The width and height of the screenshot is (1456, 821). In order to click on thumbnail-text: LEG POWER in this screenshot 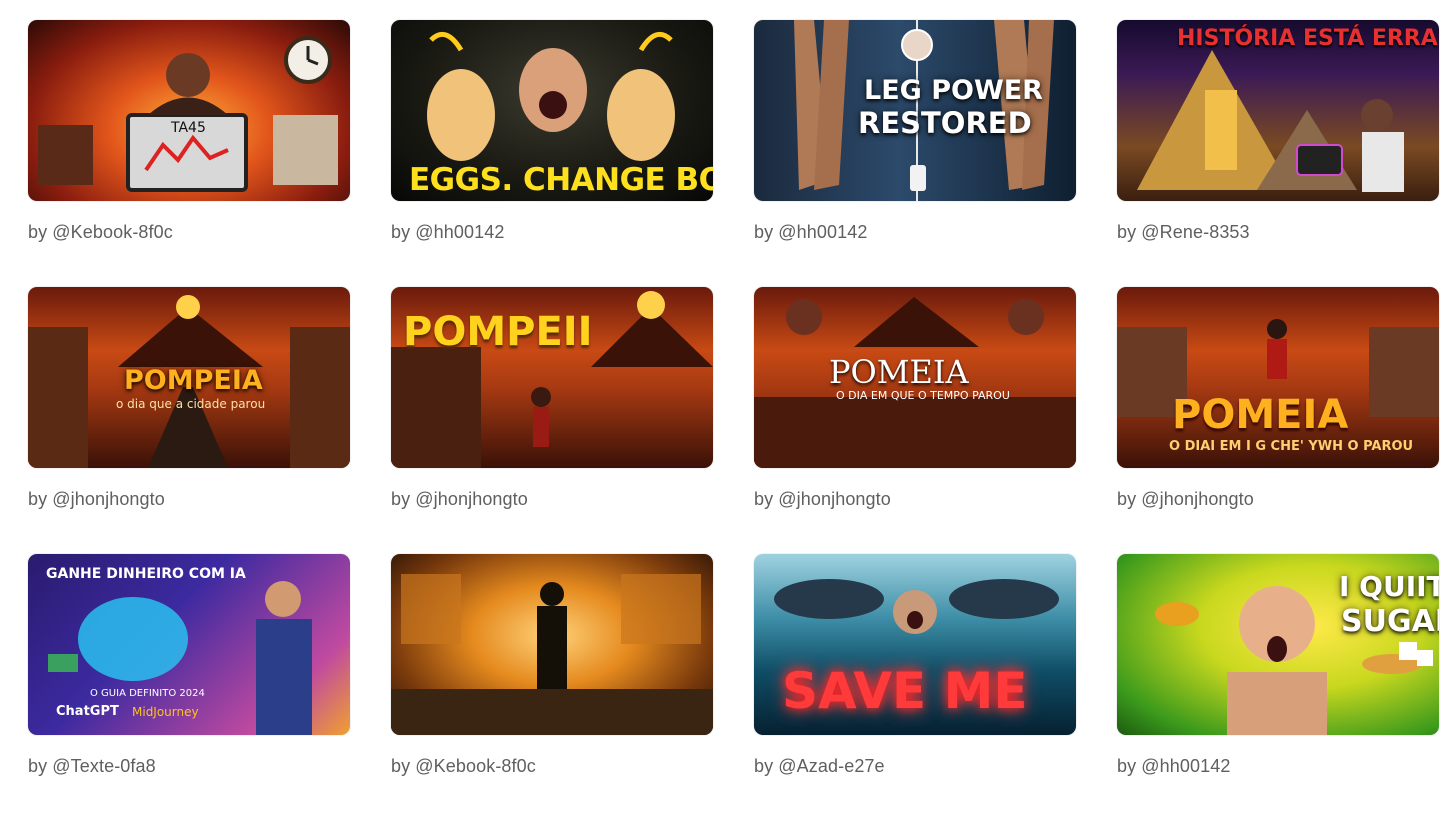, I will do `click(953, 90)`.